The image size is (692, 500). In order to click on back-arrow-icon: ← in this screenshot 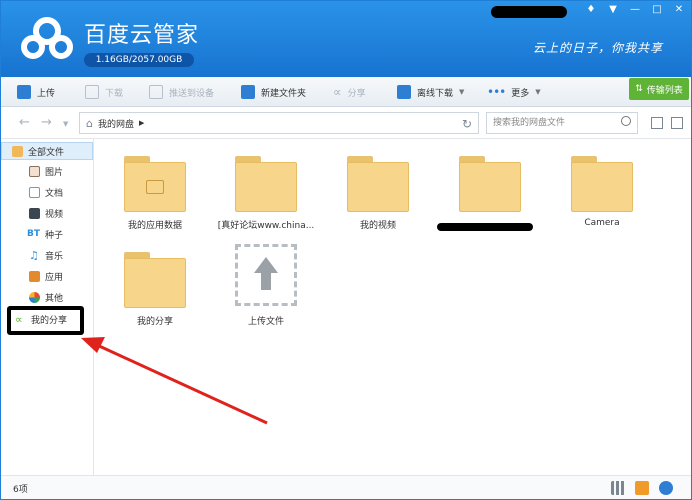, I will do `click(24, 122)`.